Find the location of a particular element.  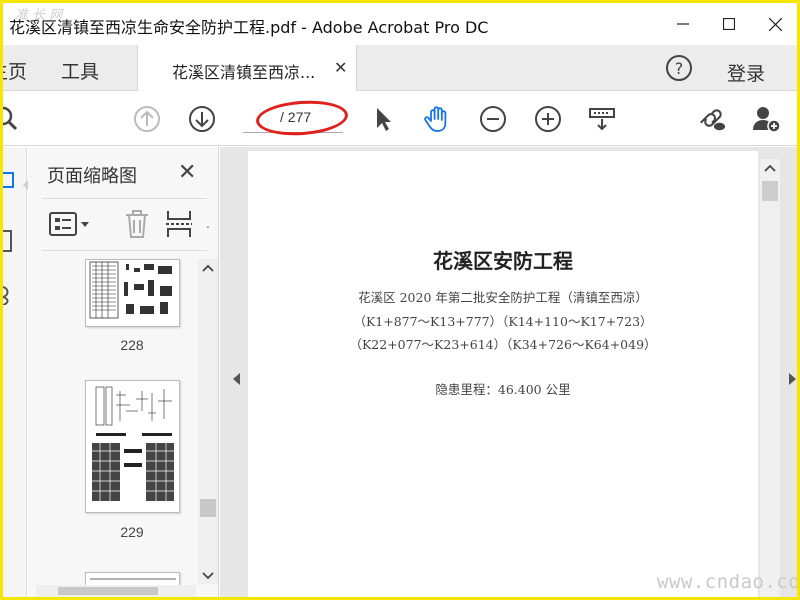

maximize-button is located at coordinates (729, 24).